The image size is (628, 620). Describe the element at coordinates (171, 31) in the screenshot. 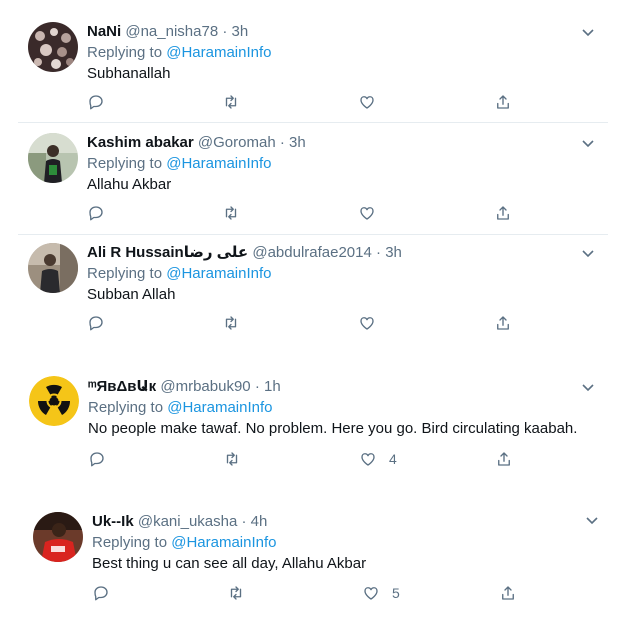

I see `user-handle: @na_nisha78` at that location.